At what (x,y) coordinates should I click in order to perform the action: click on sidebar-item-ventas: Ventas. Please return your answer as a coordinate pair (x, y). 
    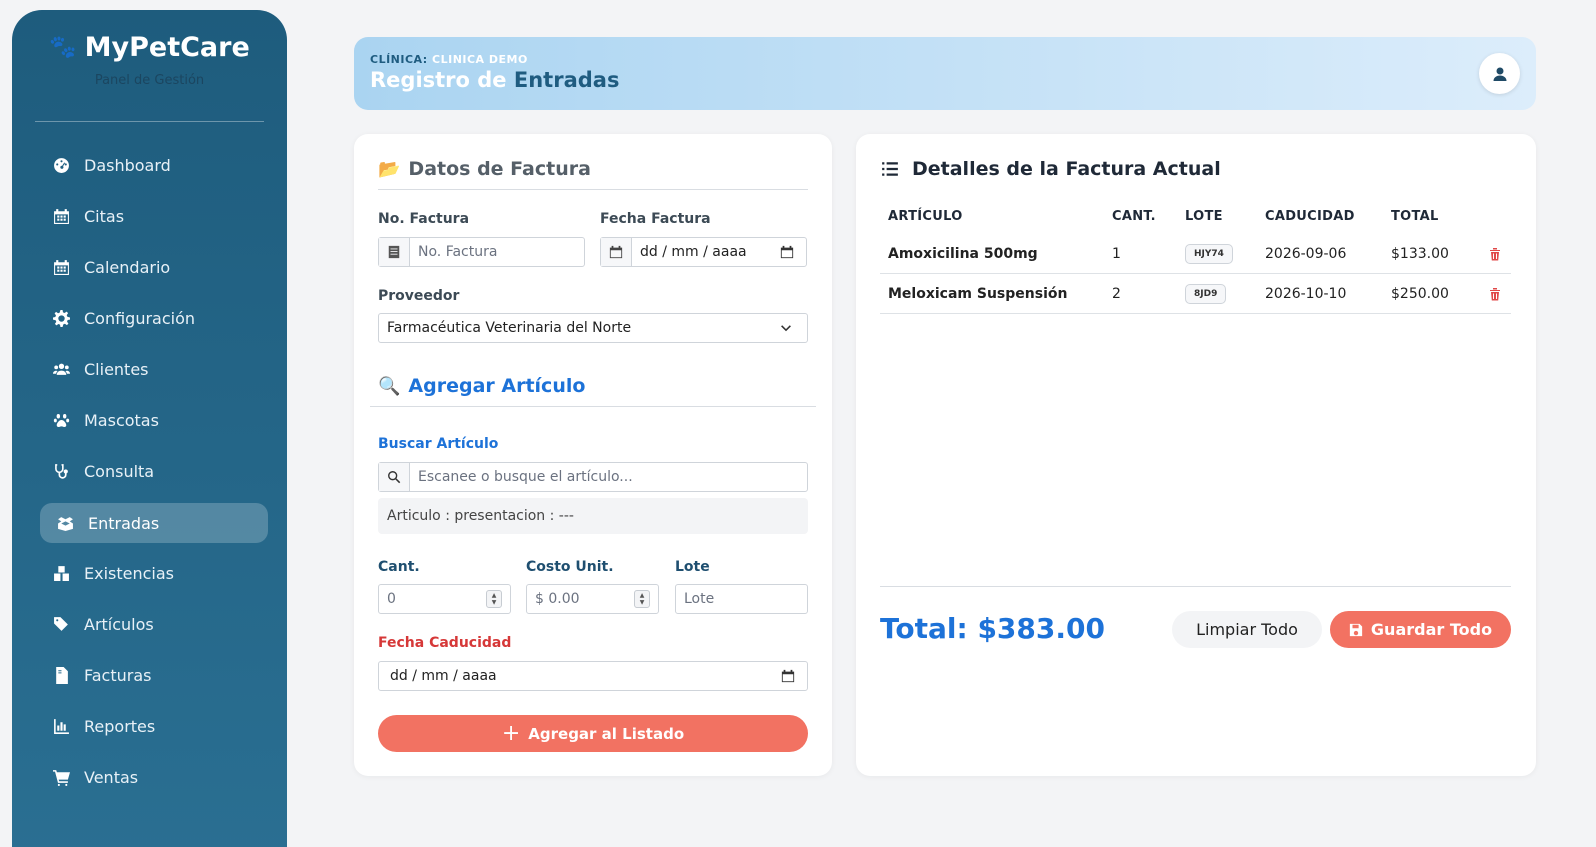
    Looking at the image, I should click on (154, 777).